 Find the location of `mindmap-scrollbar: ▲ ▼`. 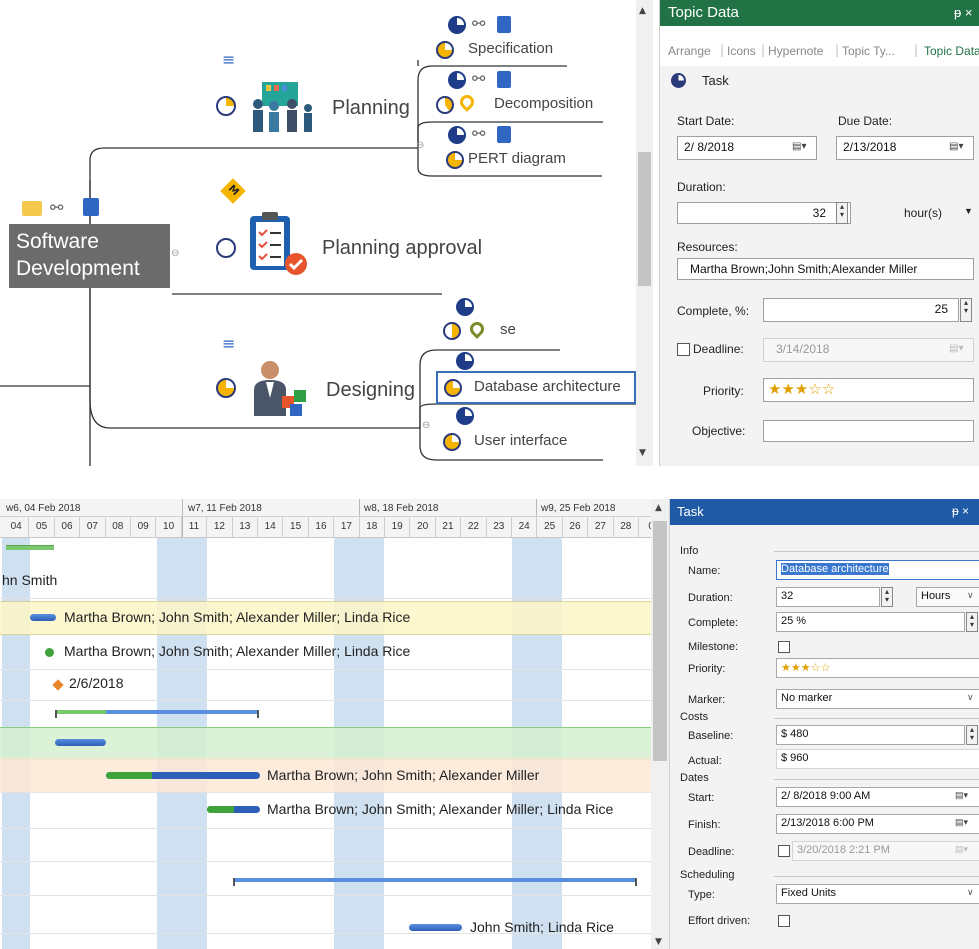

mindmap-scrollbar: ▲ ▼ is located at coordinates (644, 233).